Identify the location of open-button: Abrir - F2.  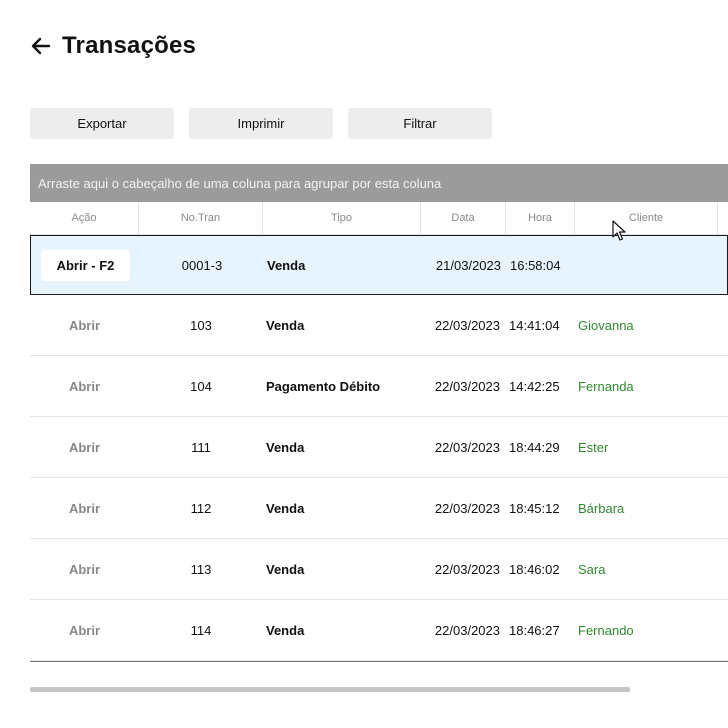
(85, 265).